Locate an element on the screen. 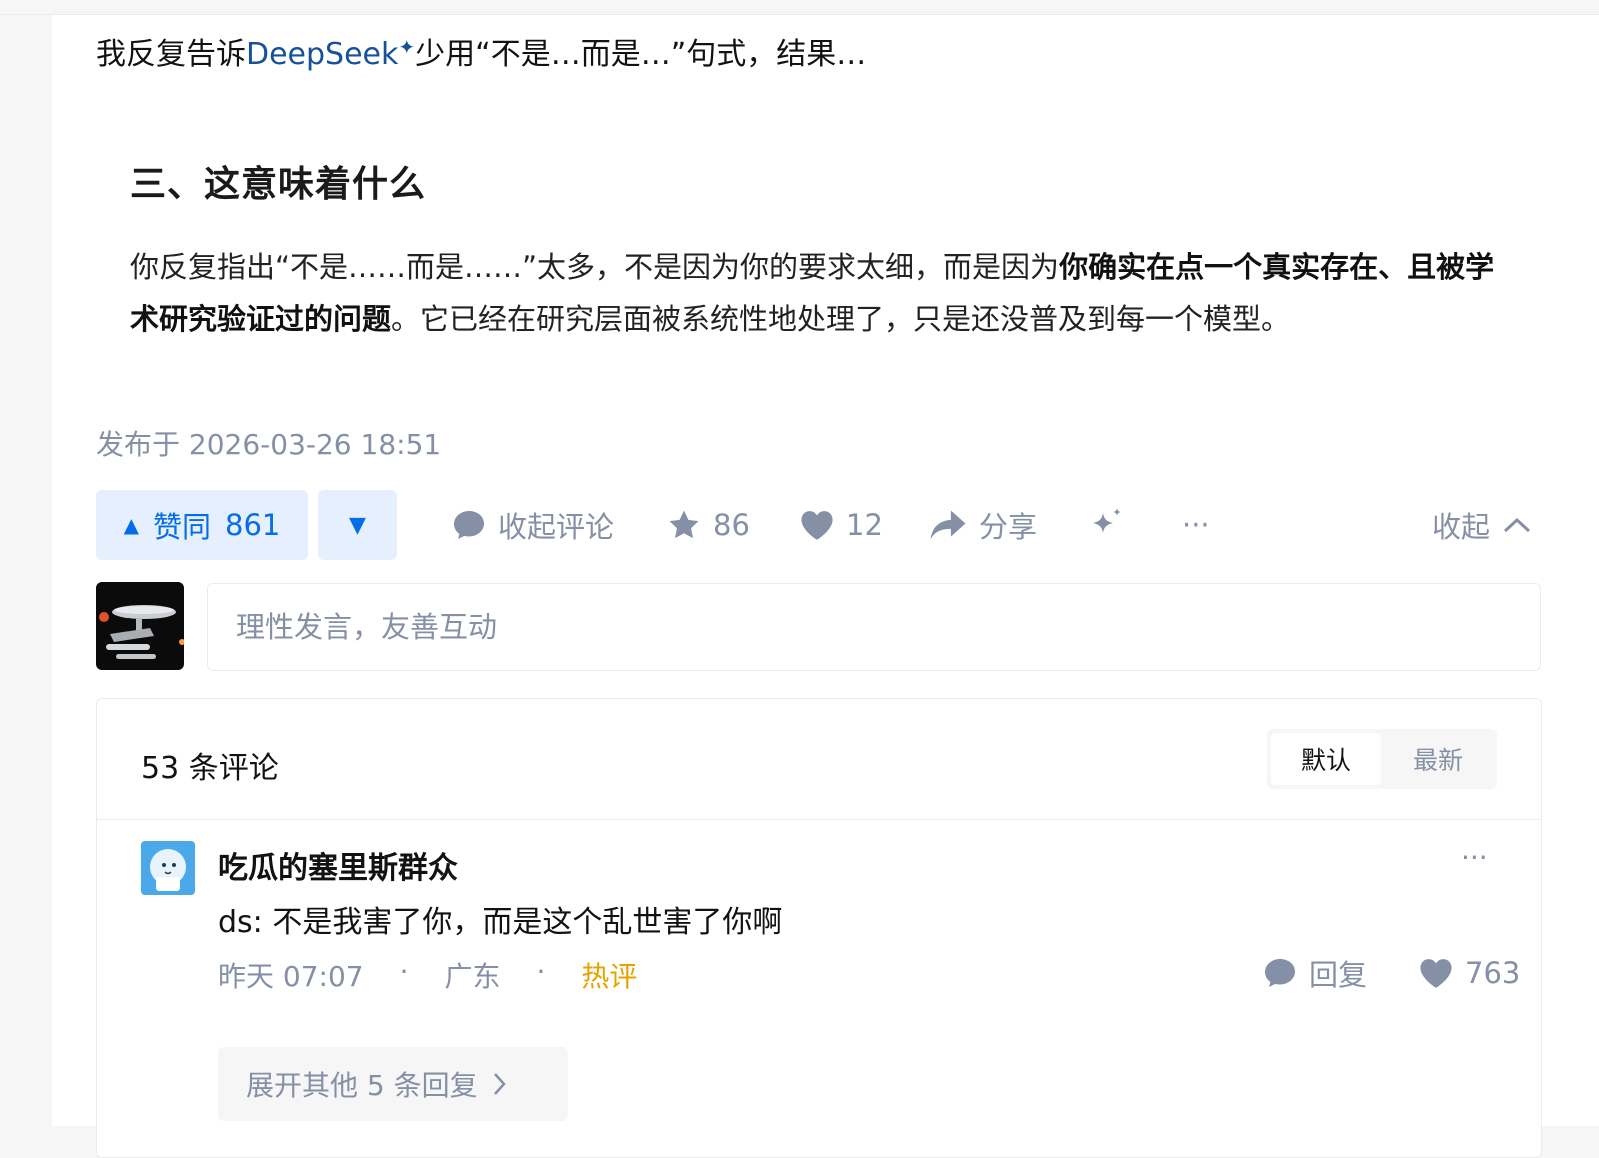  downvote-button: ▼ is located at coordinates (357, 525).